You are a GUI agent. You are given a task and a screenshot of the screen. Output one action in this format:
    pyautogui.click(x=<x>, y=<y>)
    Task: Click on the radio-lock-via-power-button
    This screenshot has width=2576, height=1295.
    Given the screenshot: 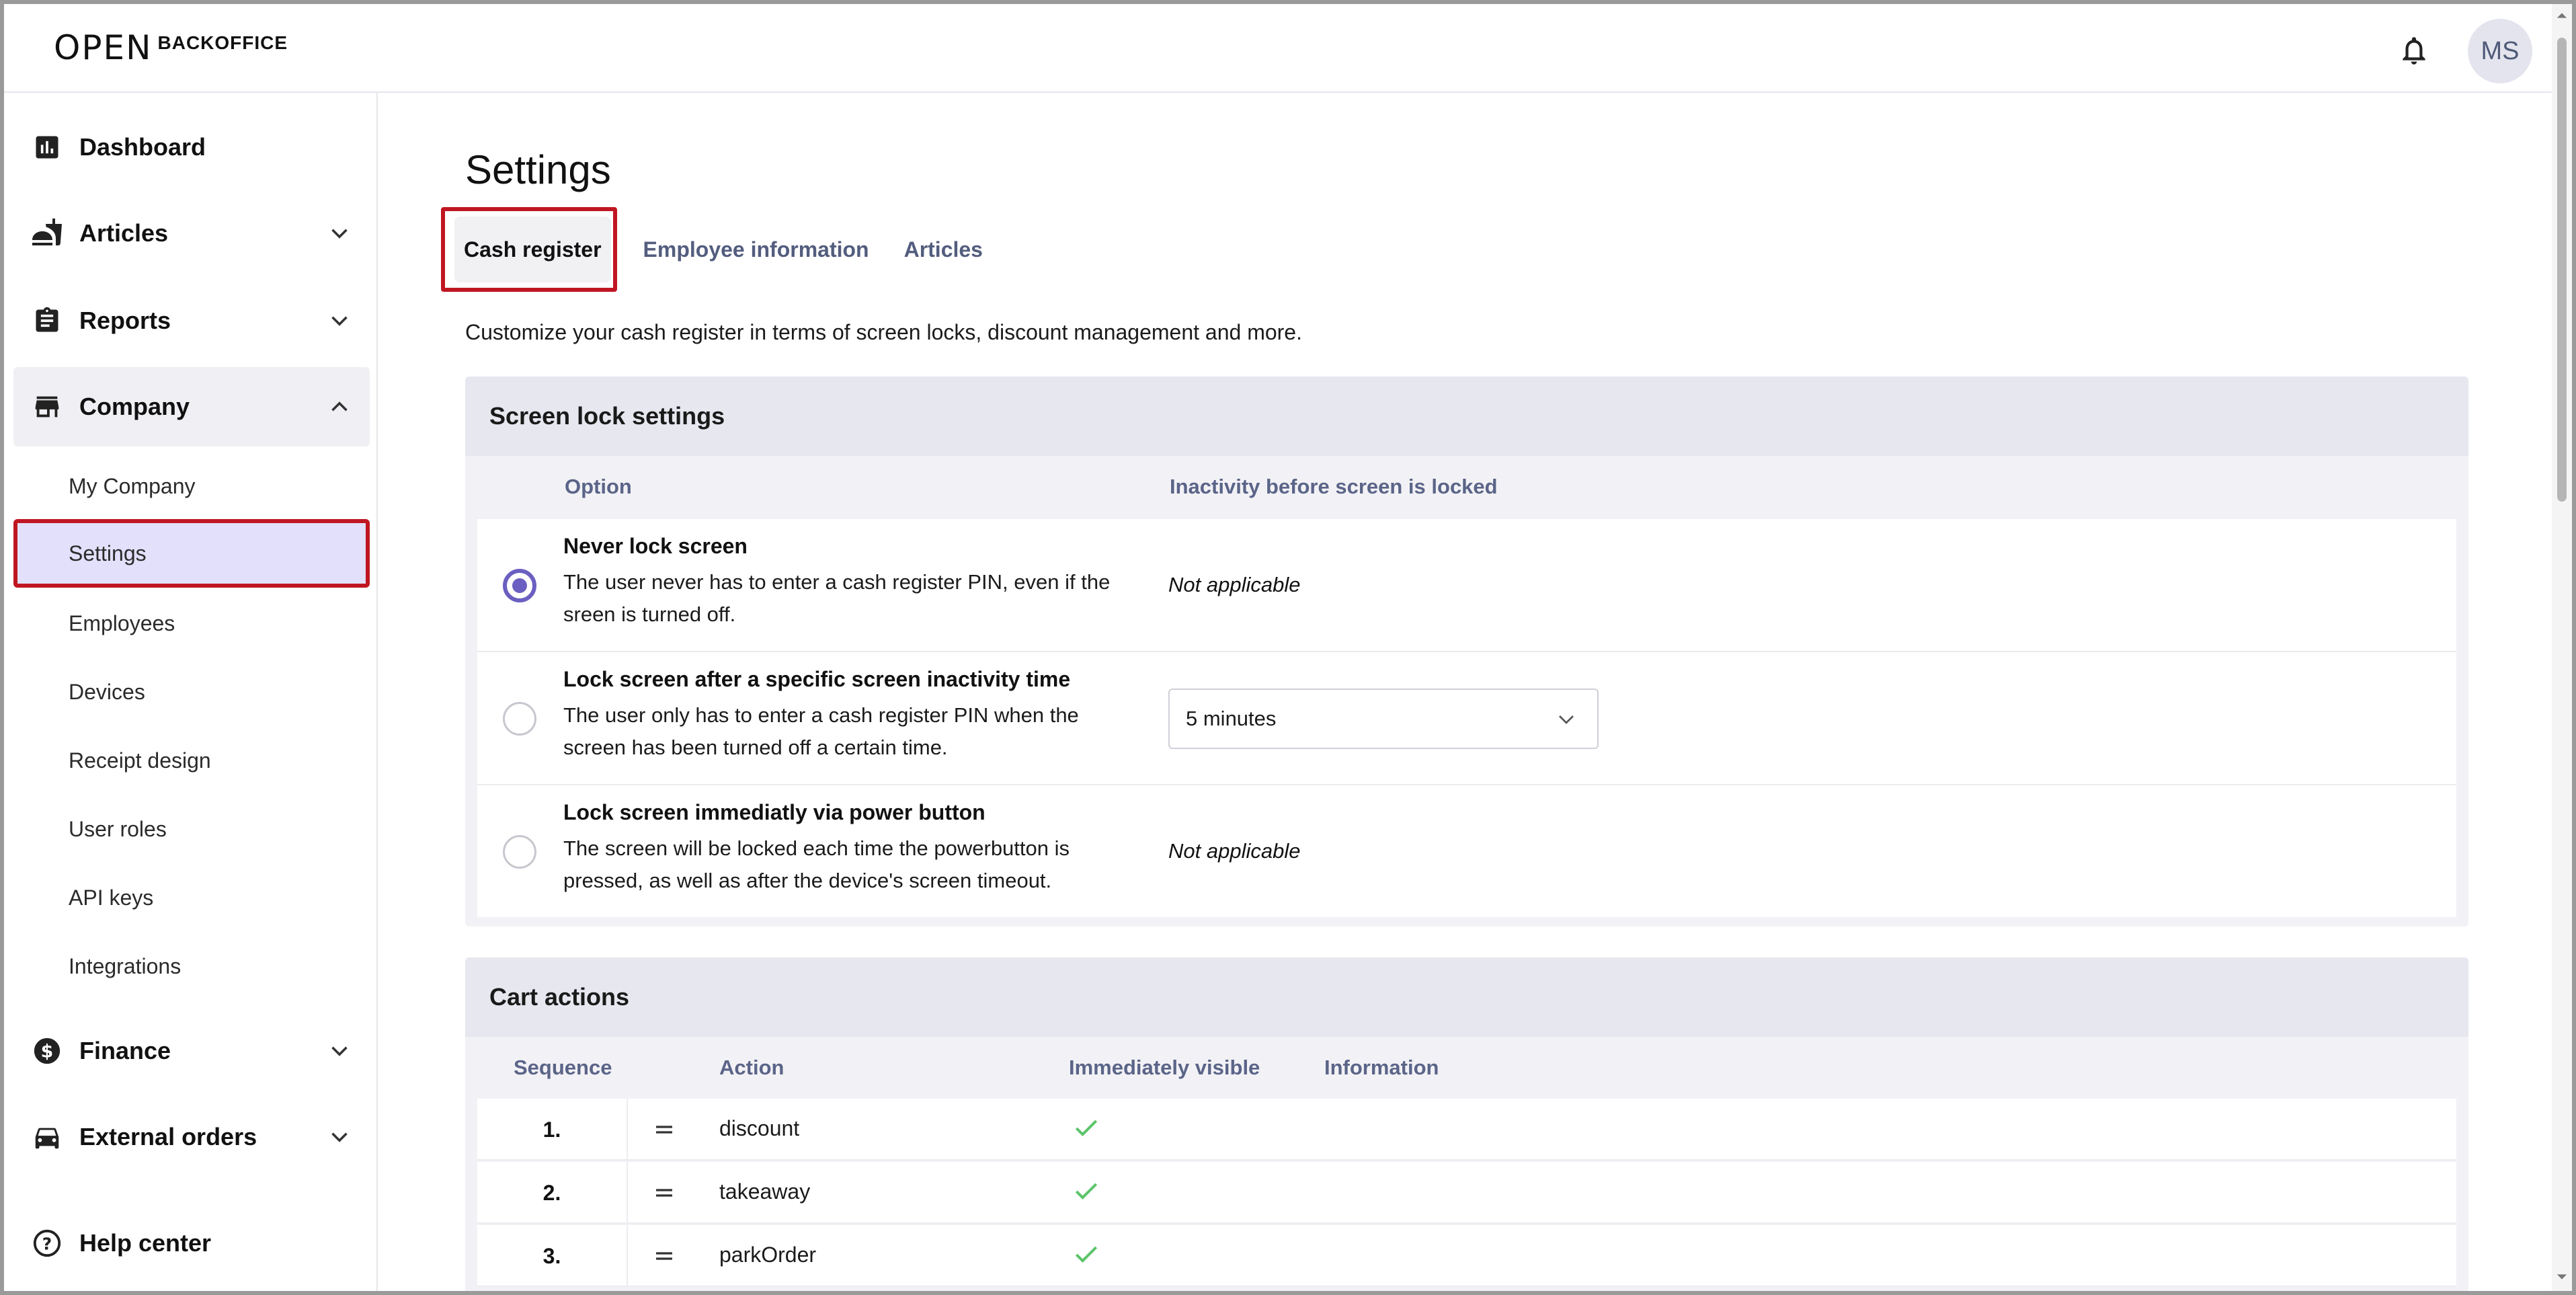 What is the action you would take?
    pyautogui.click(x=519, y=852)
    